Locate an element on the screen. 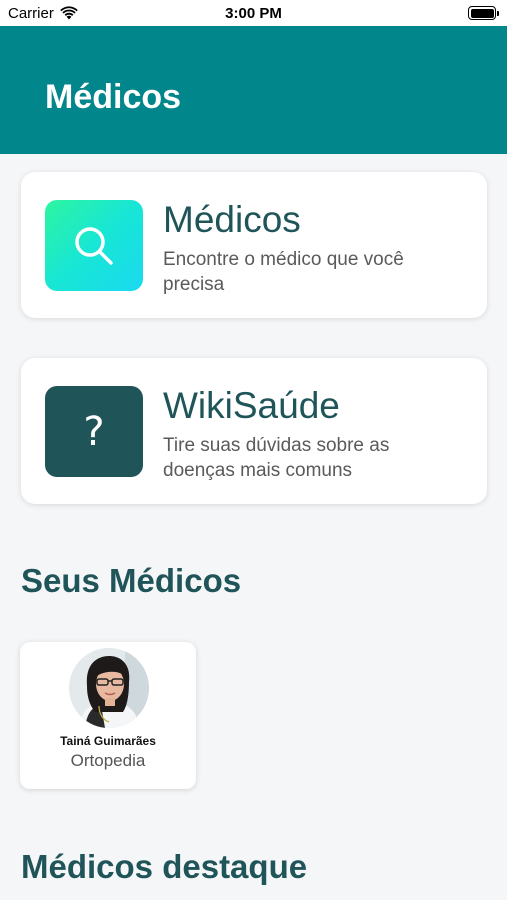 This screenshot has height=900, width=507. doctor-photo is located at coordinates (109, 688).